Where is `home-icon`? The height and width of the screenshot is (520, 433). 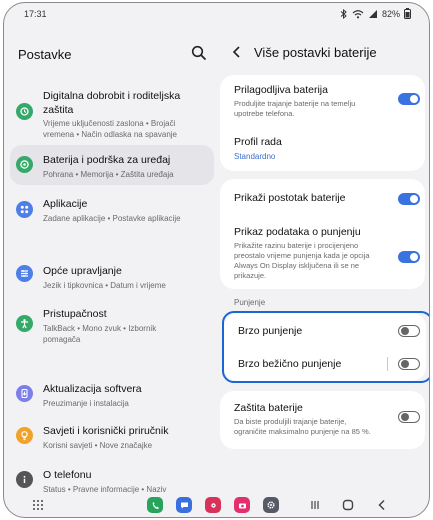 home-icon is located at coordinates (348, 505).